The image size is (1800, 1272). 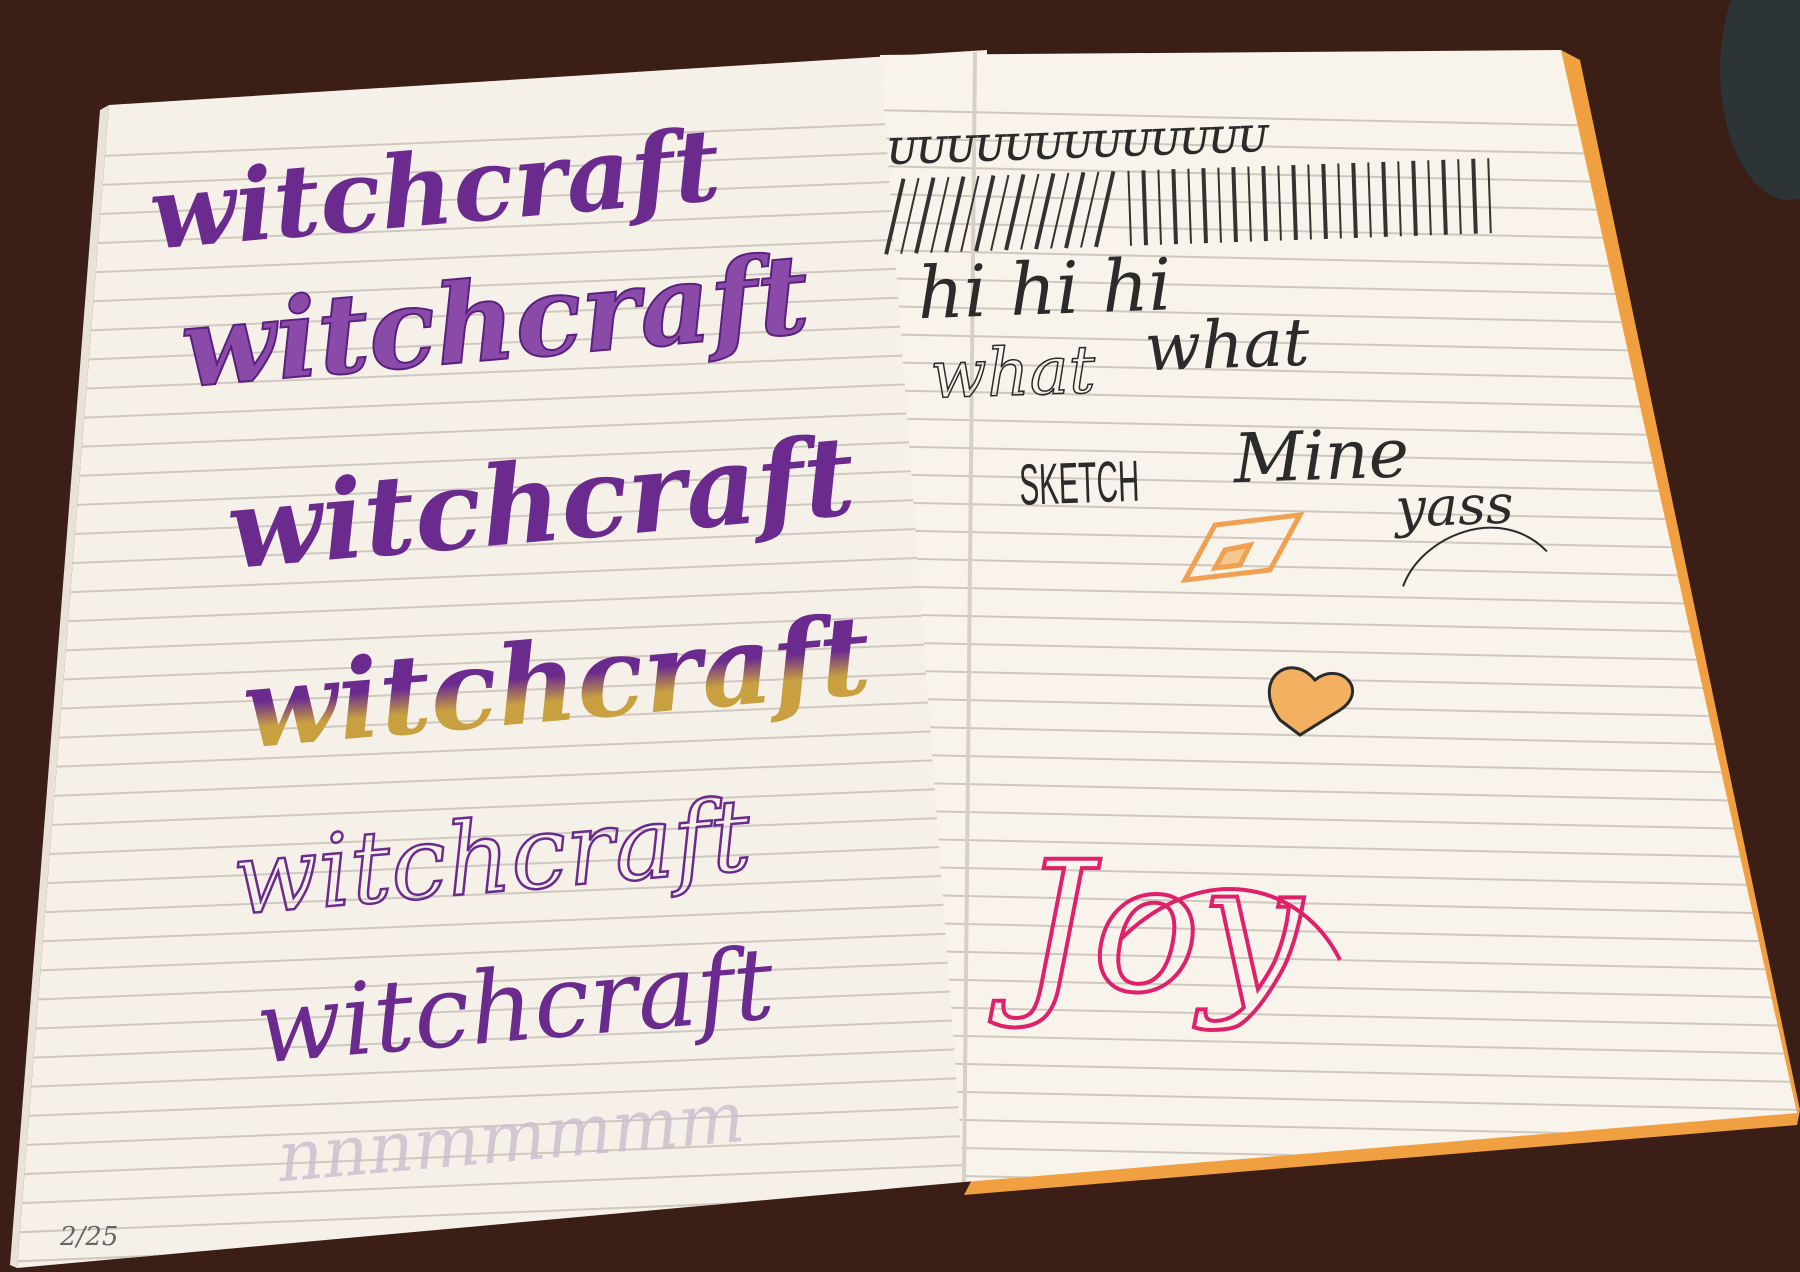 What do you see at coordinates (1013, 372) in the screenshot?
I see `what-practice-1: what` at bounding box center [1013, 372].